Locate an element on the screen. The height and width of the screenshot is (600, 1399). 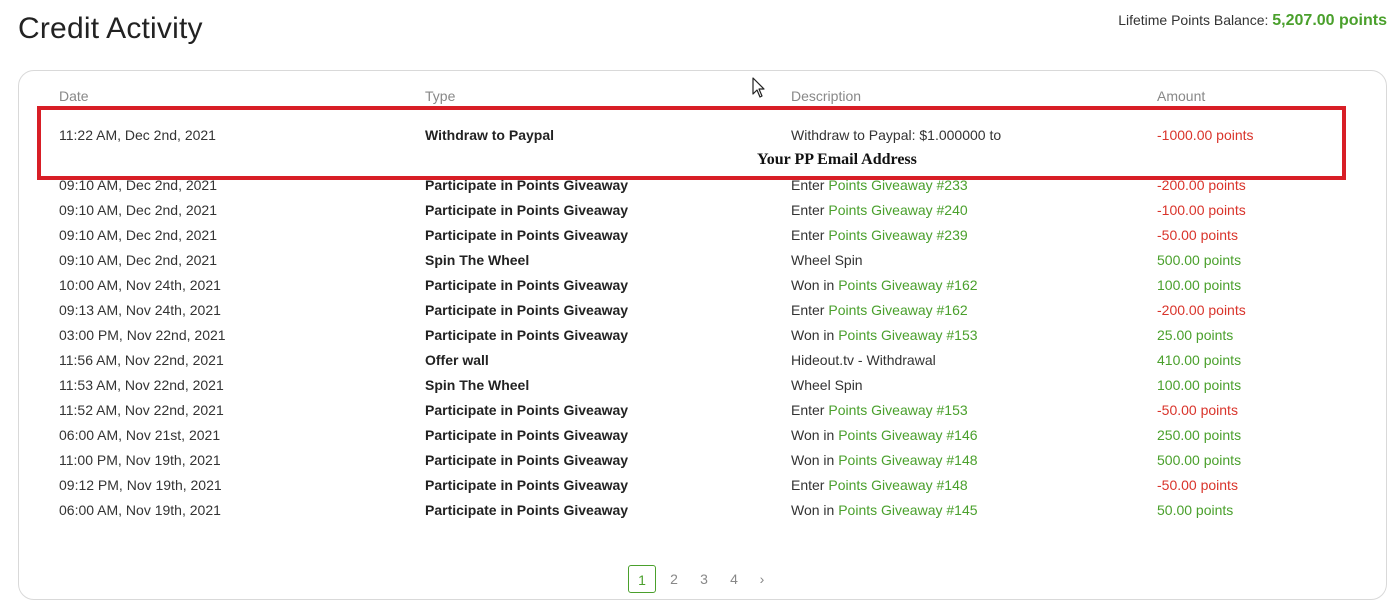
row-date: 09:13 AM, Nov 24th, 2021 is located at coordinates (140, 310).